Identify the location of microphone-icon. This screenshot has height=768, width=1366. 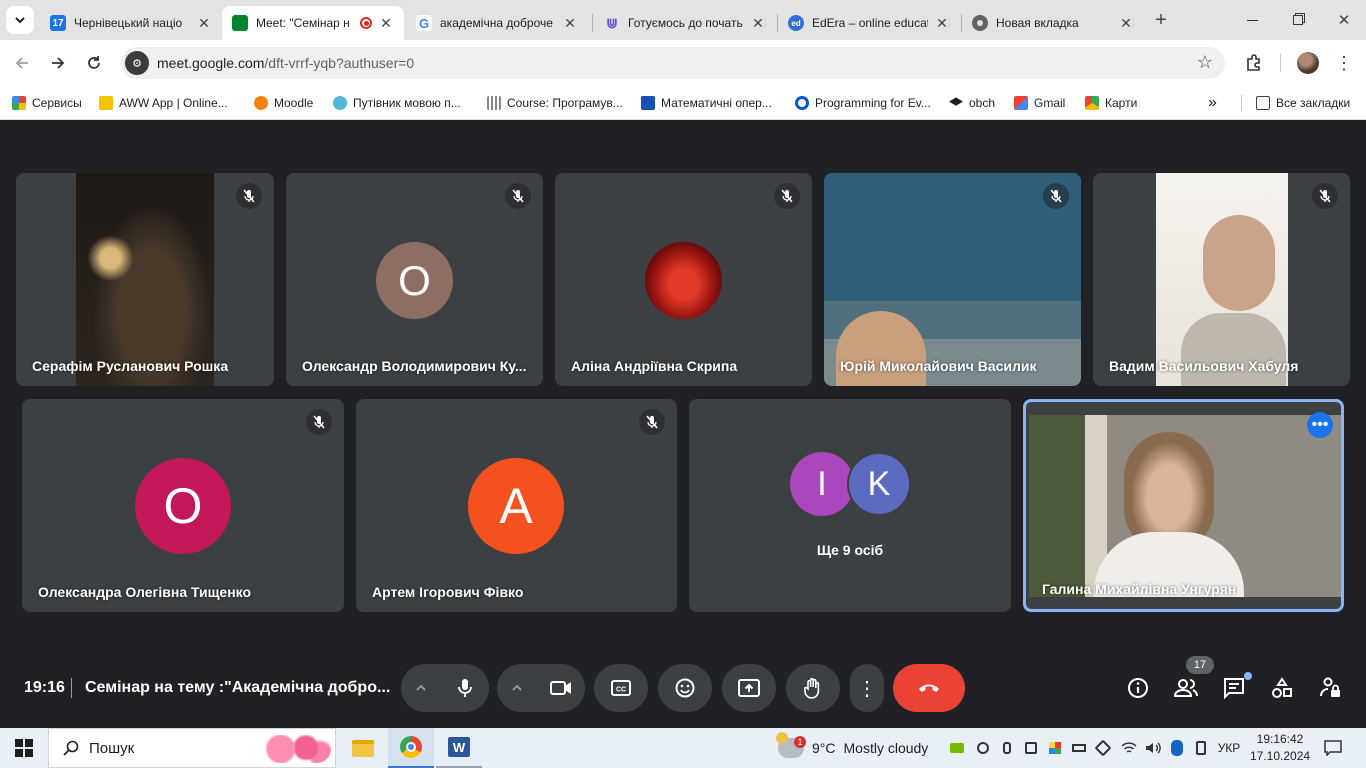
(465, 688).